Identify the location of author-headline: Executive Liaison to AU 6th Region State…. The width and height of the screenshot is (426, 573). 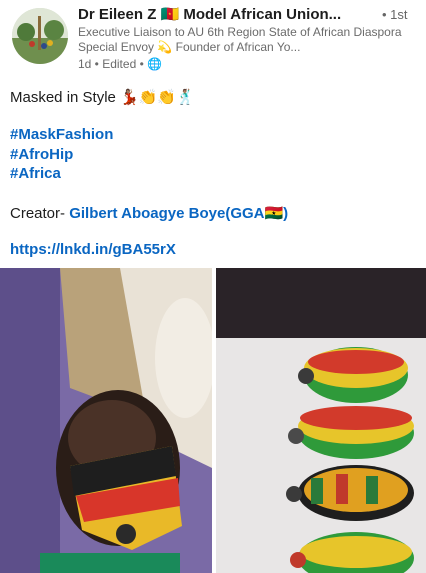
(240, 39).